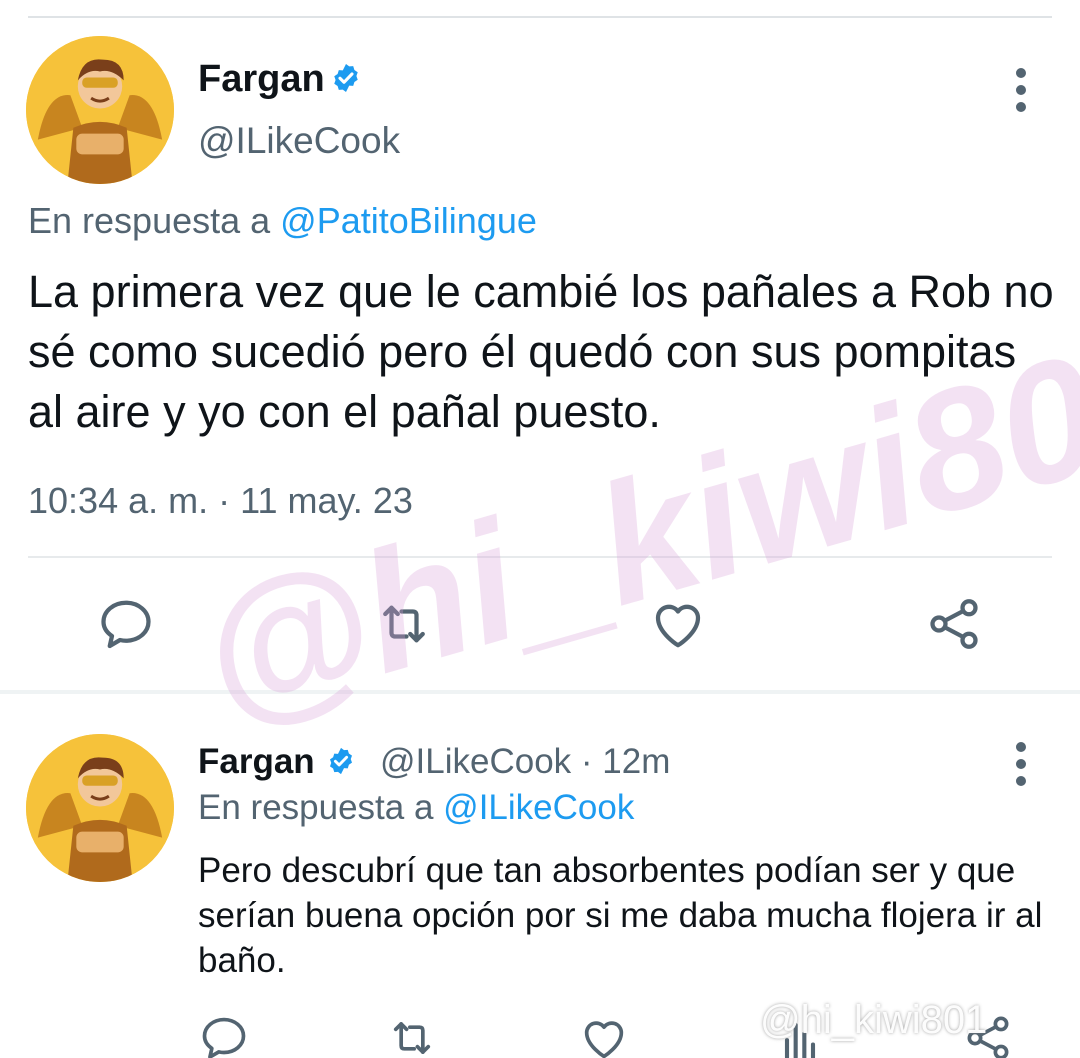  Describe the element at coordinates (220, 501) in the screenshot. I see `tweet-timestamp: 10:34 a. m. · 11 may. 23` at that location.